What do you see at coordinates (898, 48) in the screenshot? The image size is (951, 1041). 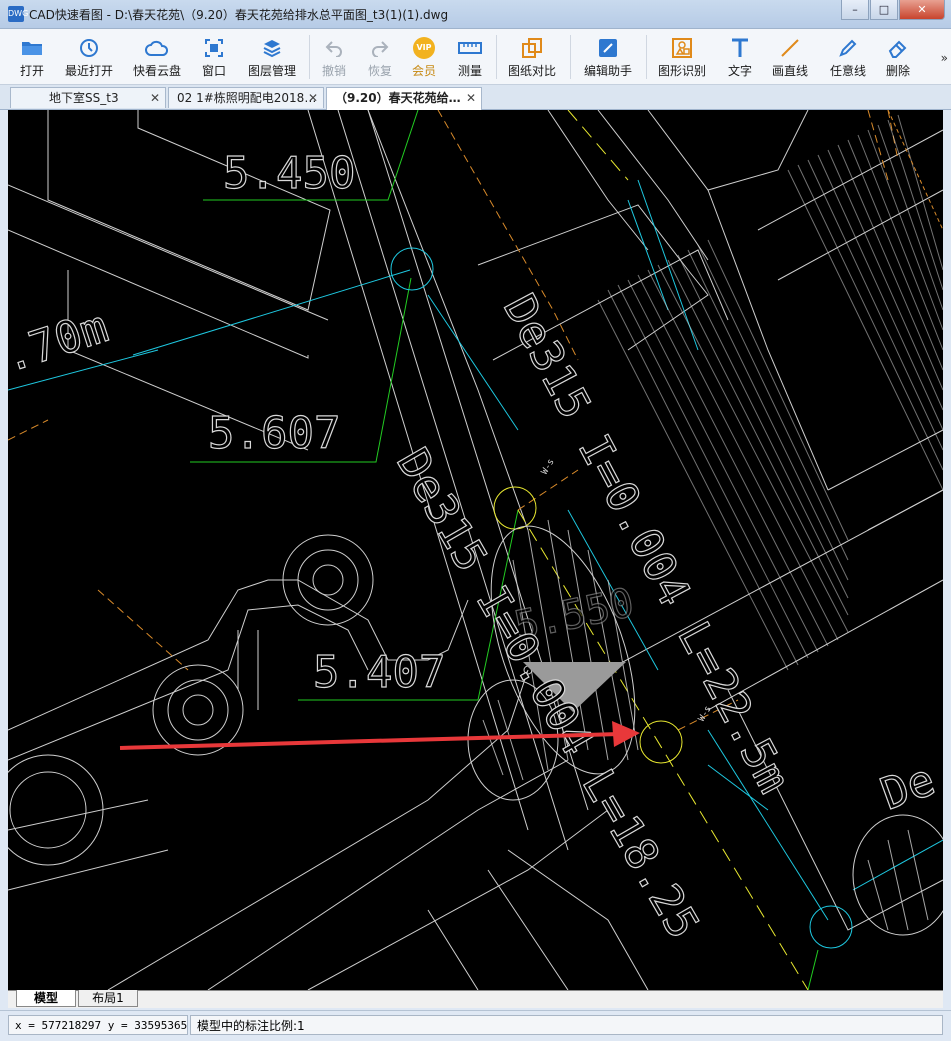 I see `eraser-icon` at bounding box center [898, 48].